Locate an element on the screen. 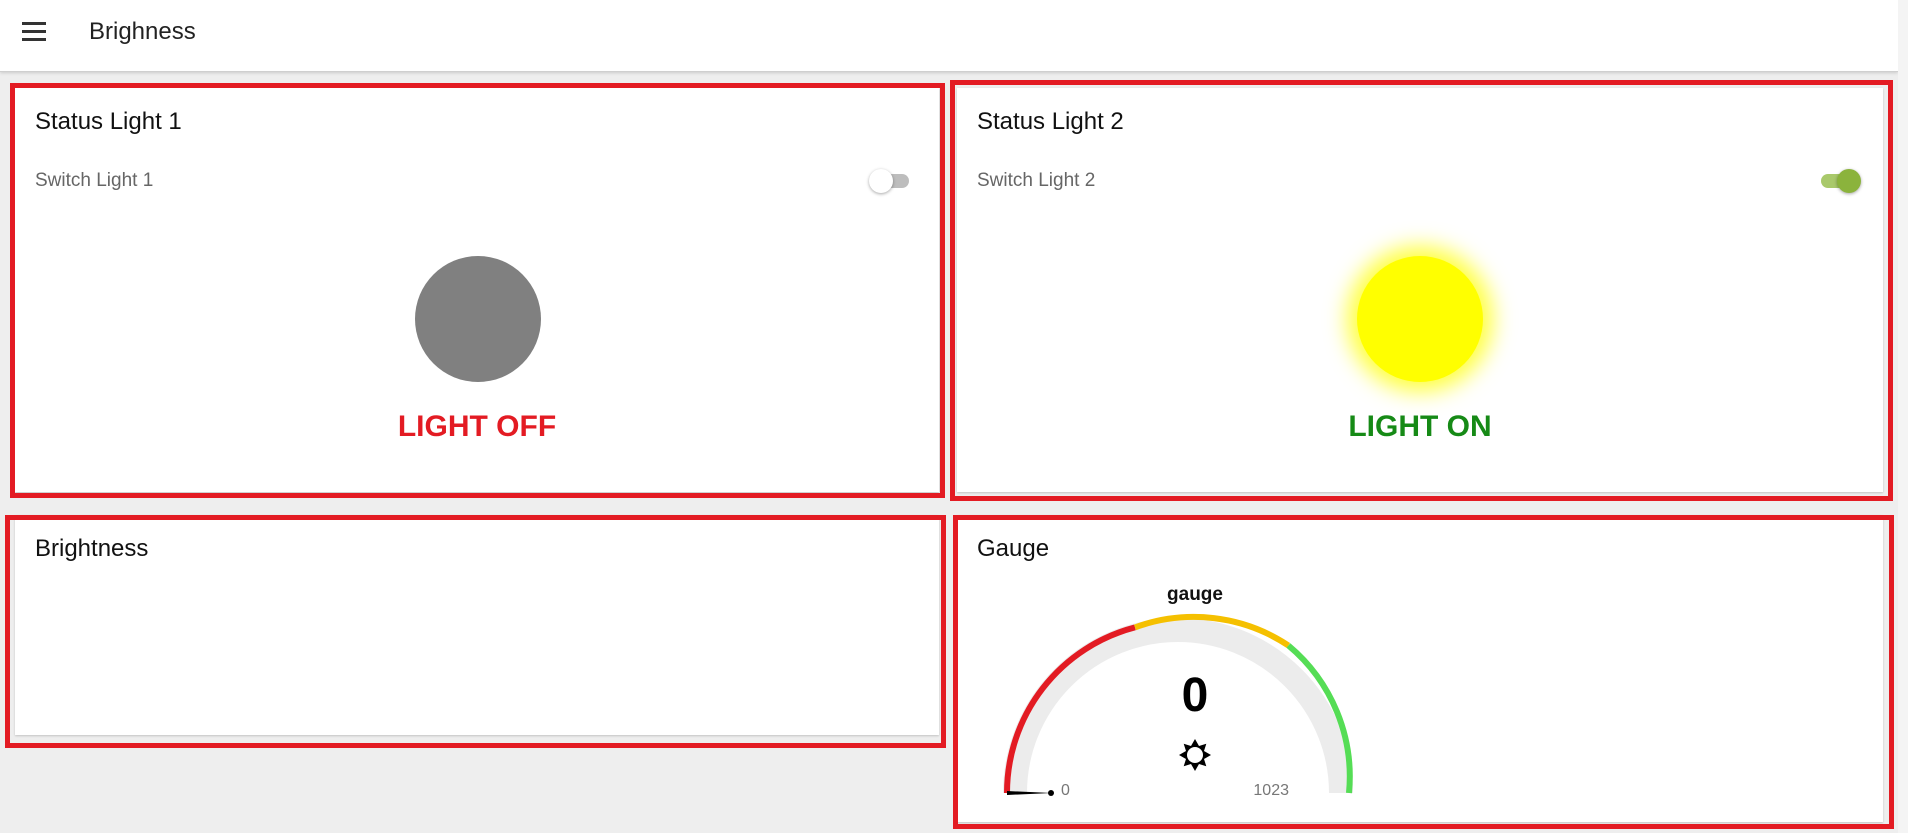 Image resolution: width=1908 pixels, height=833 pixels. light-status-text: LIGHT OFF is located at coordinates (477, 426).